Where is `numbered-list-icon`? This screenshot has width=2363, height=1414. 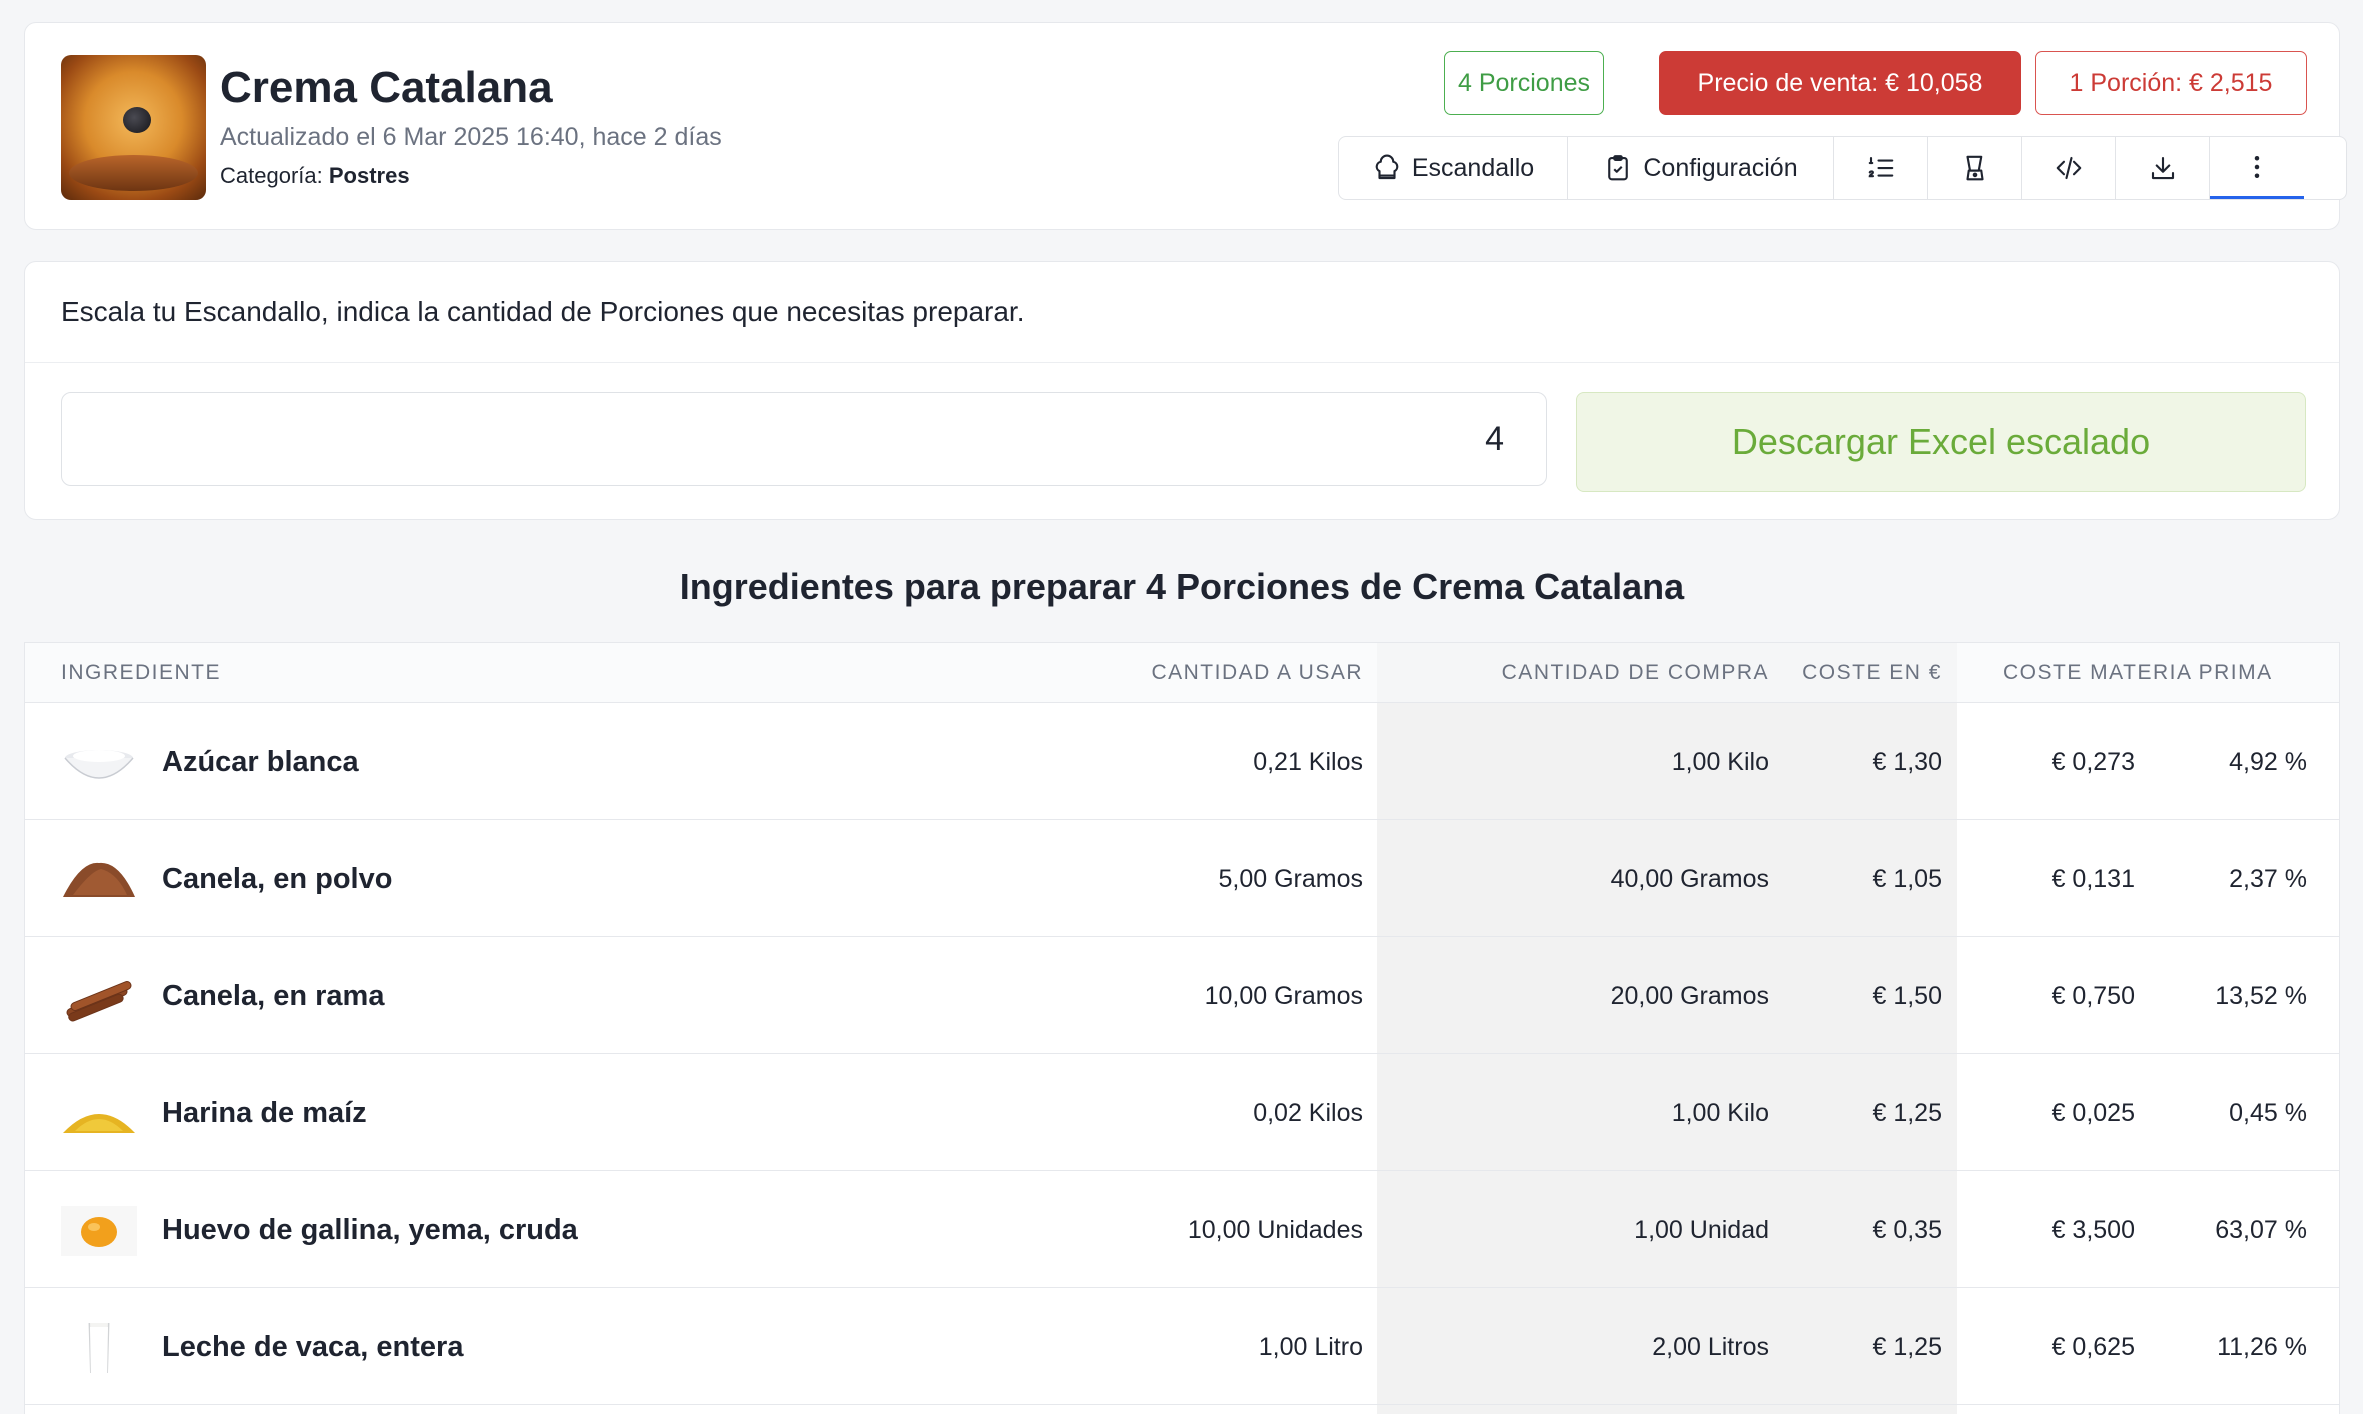 numbered-list-icon is located at coordinates (1880, 167).